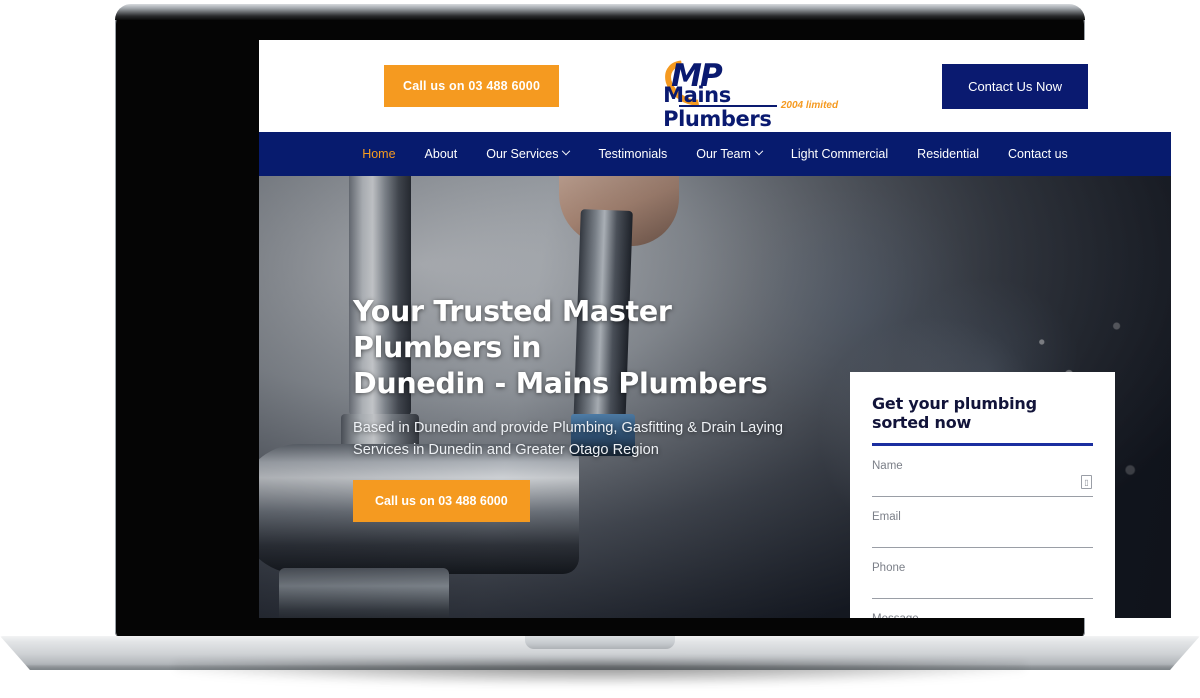 This screenshot has width=1200, height=698. What do you see at coordinates (982, 420) in the screenshot?
I see `form-title: Get your plumbing sorted now` at bounding box center [982, 420].